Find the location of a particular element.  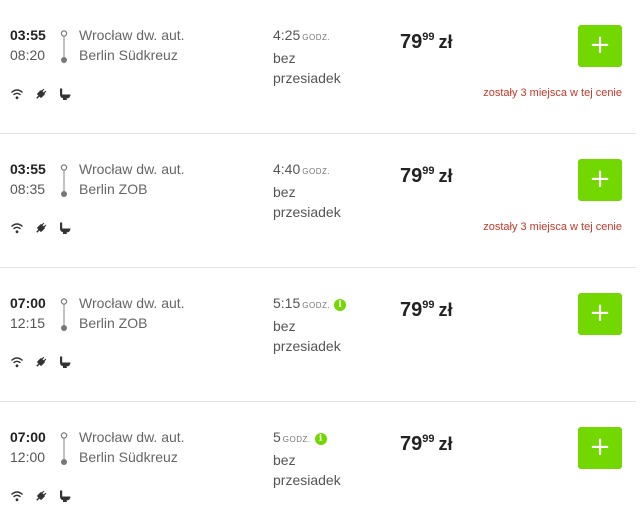

trip-times: 07:00 12:00 is located at coordinates (30, 447).